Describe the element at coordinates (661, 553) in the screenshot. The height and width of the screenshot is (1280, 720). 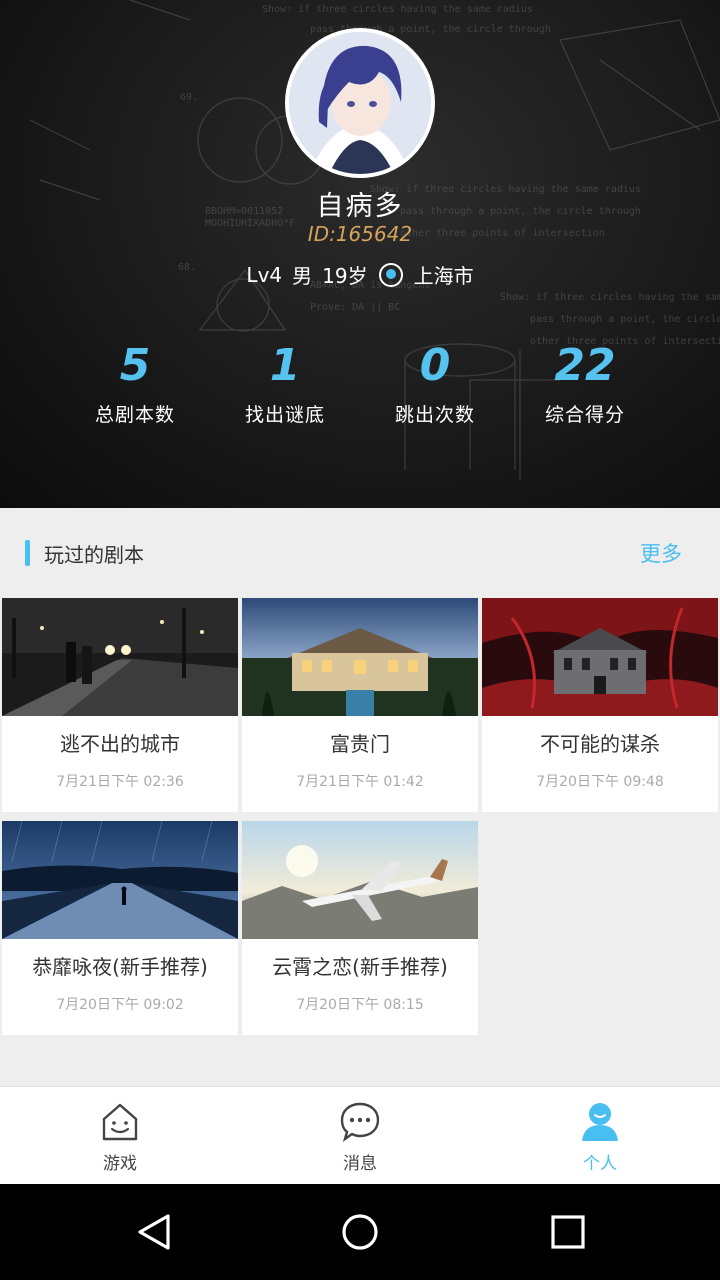
I see `more-link: 更多` at that location.